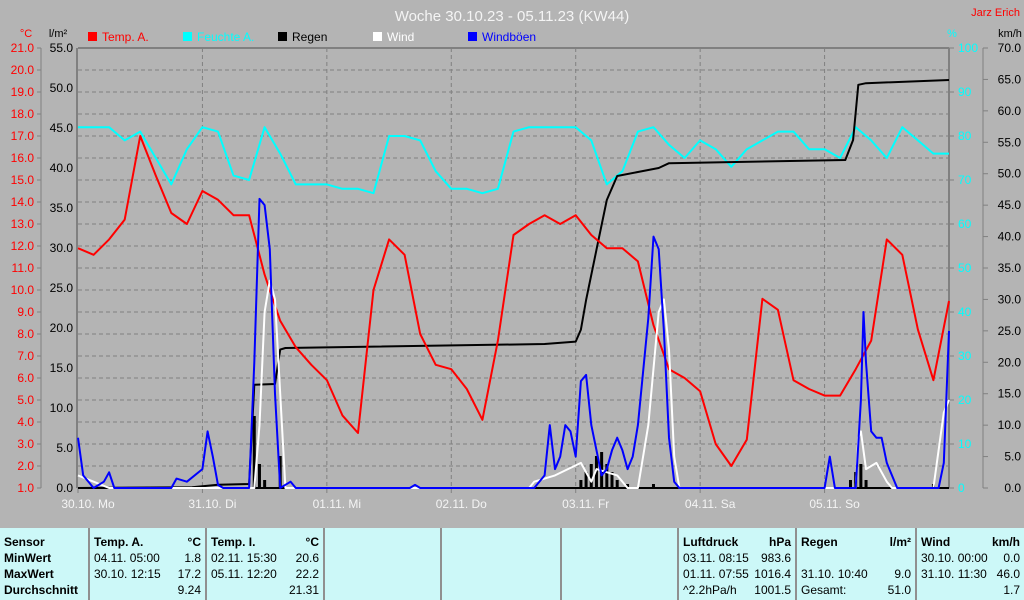 This screenshot has height=600, width=1024. I want to click on wind-header: Wind km/h, so click(970, 542).